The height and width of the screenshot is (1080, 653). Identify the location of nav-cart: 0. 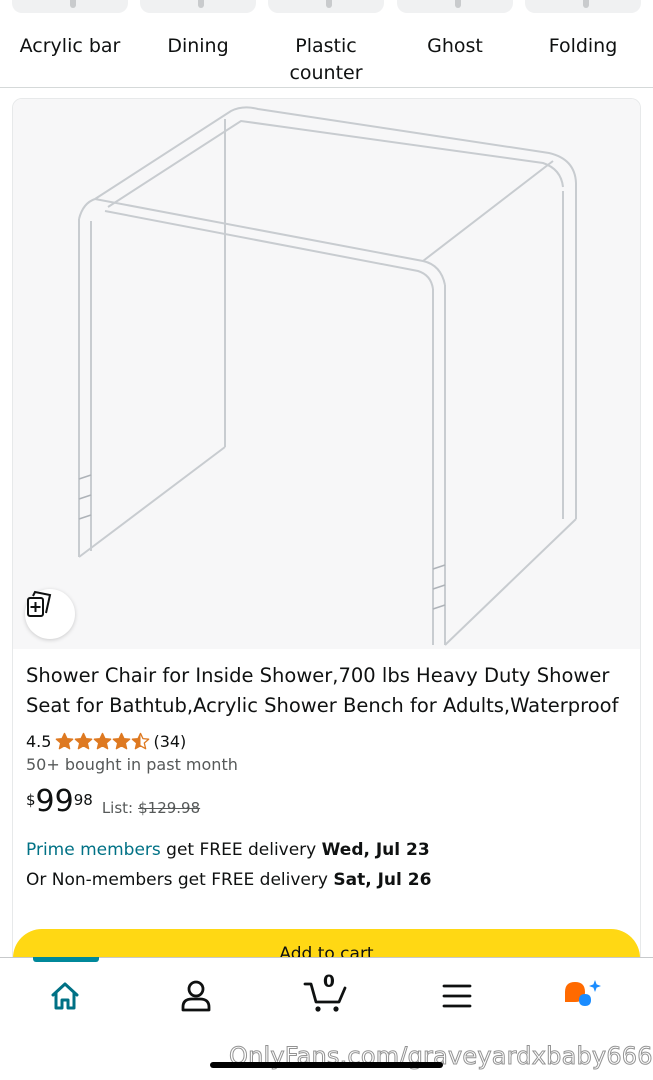
(326, 994).